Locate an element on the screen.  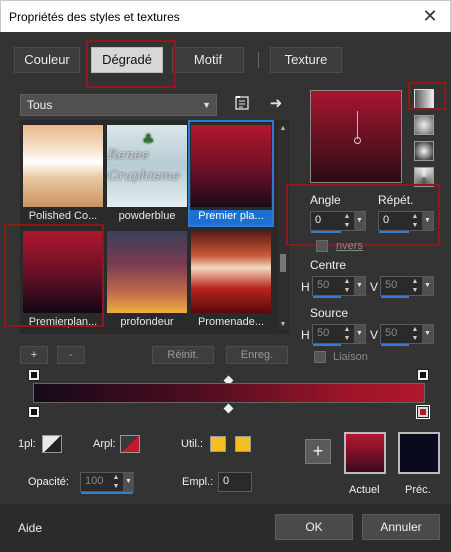
highlight-box-tab is located at coordinates (131, 64).